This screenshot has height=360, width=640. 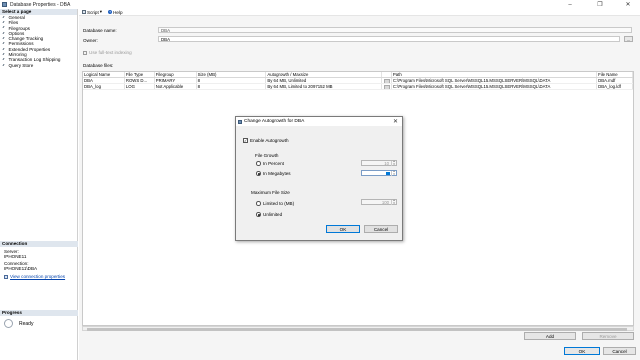 I want to click on ok-button: OK, so click(x=582, y=351).